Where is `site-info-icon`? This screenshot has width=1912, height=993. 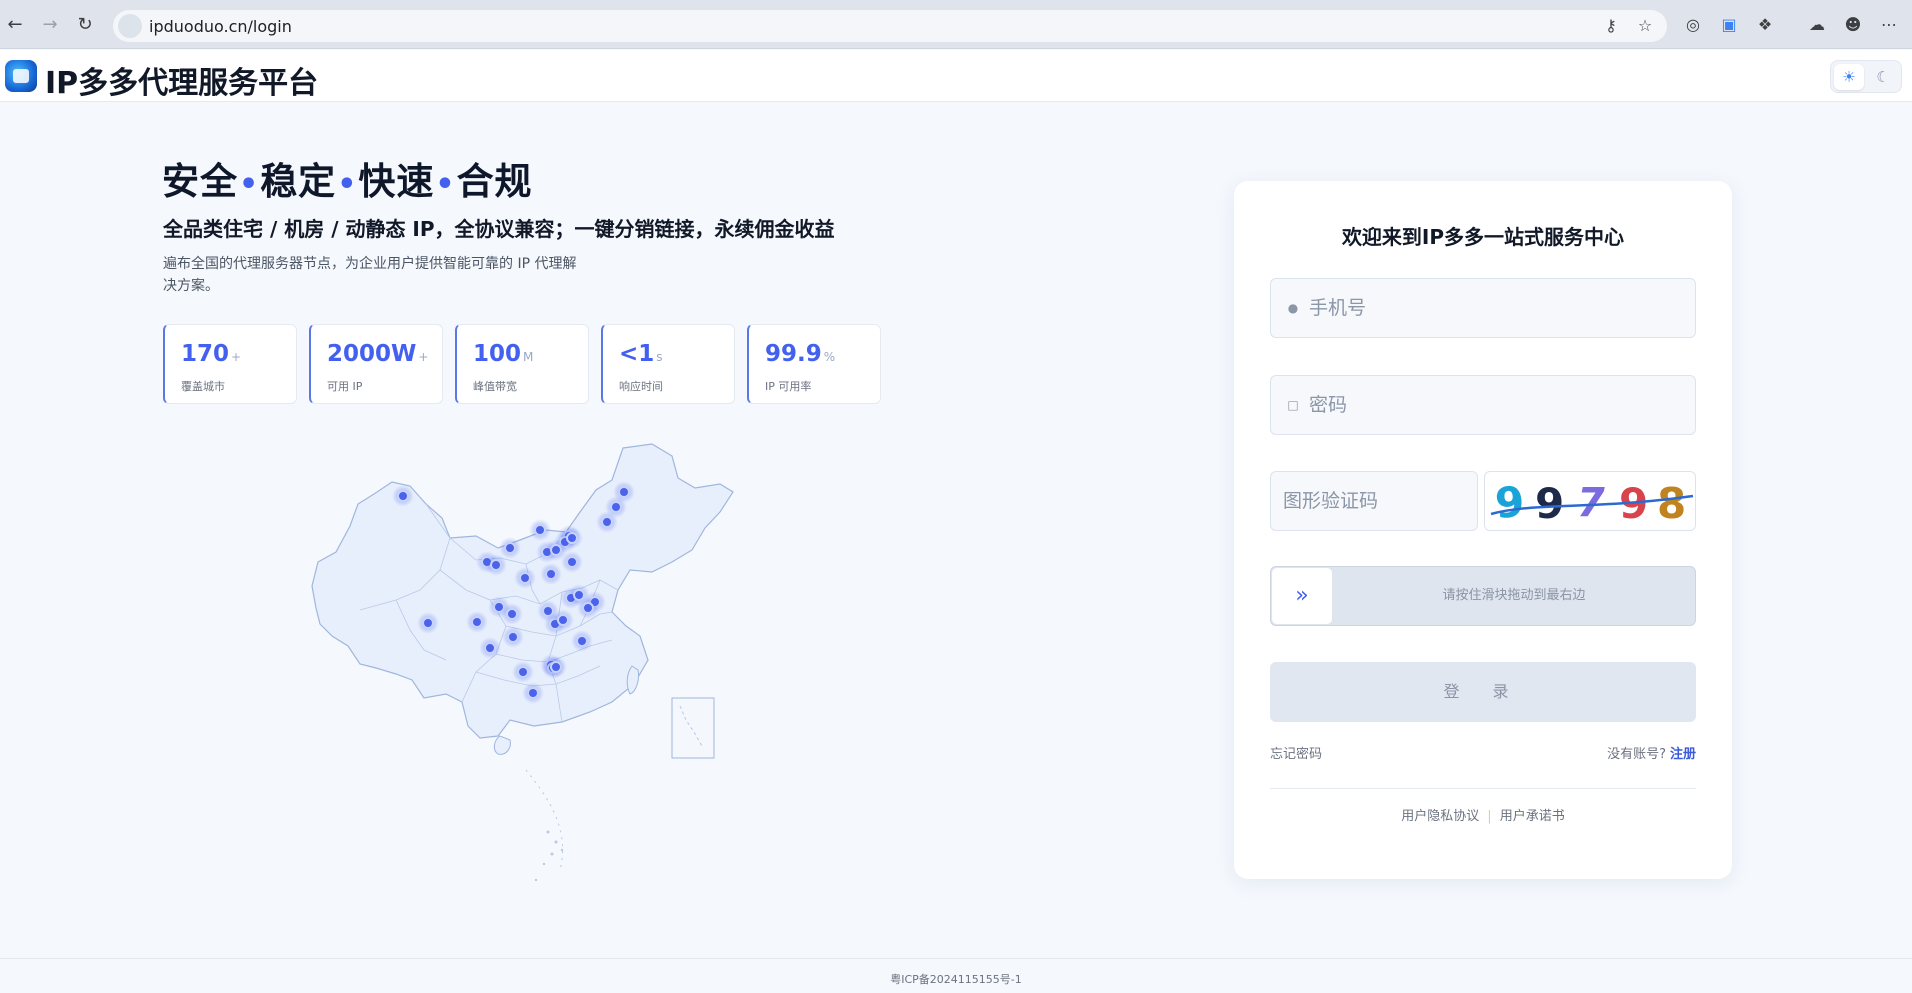
site-info-icon is located at coordinates (130, 26).